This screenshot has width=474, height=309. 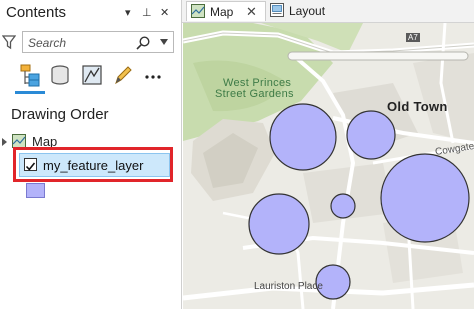 What do you see at coordinates (98, 42) in the screenshot?
I see `search-box: Search` at bounding box center [98, 42].